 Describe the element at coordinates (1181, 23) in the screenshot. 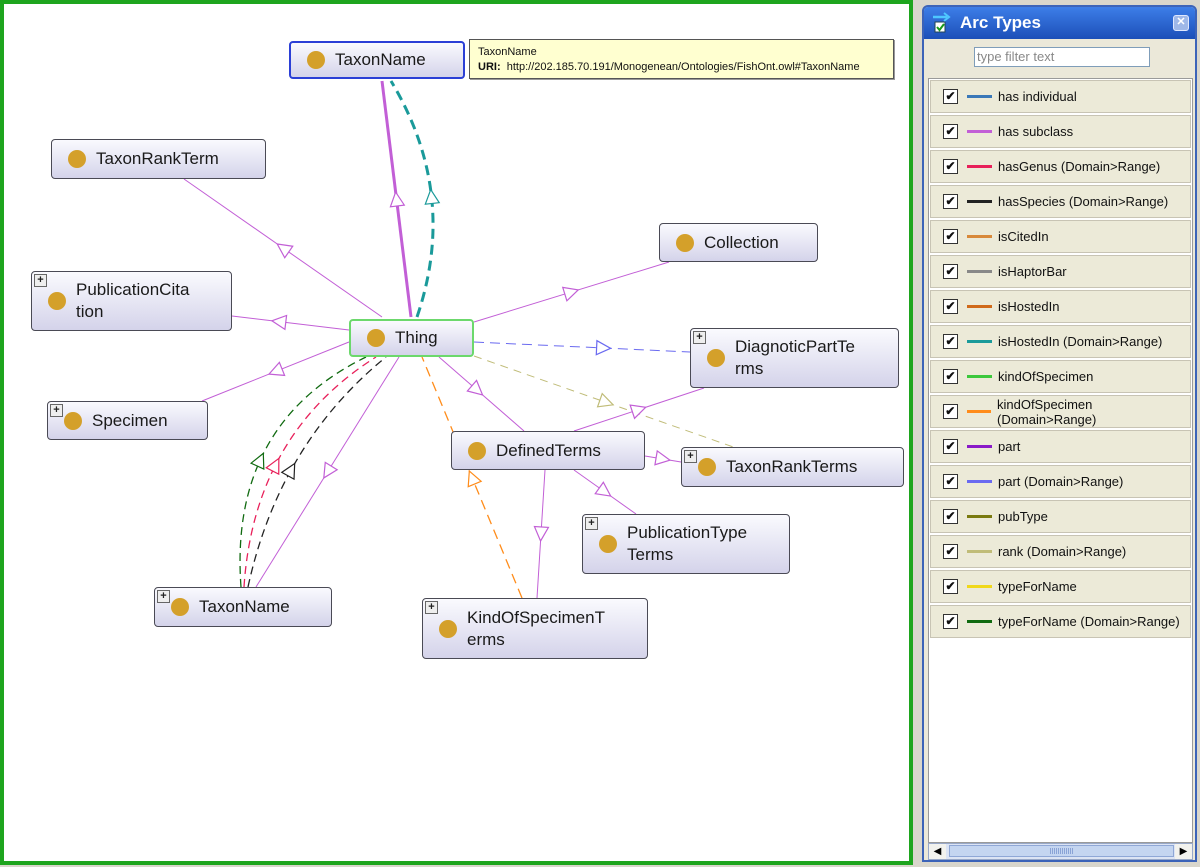

I see `close-icon: ✕` at that location.